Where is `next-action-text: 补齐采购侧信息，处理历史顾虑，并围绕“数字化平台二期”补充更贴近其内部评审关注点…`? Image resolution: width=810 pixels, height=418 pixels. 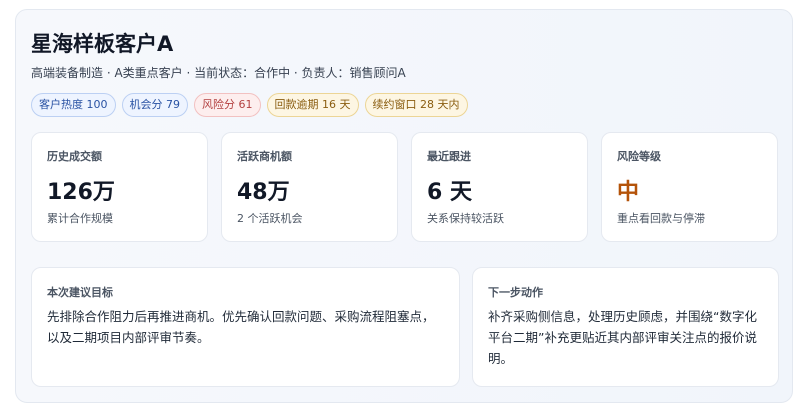
next-action-text: 补齐采购侧信息，处理历史顾虑，并围绕“数字化平台二期”补充更贴近其内部评审关注点… is located at coordinates (622, 337).